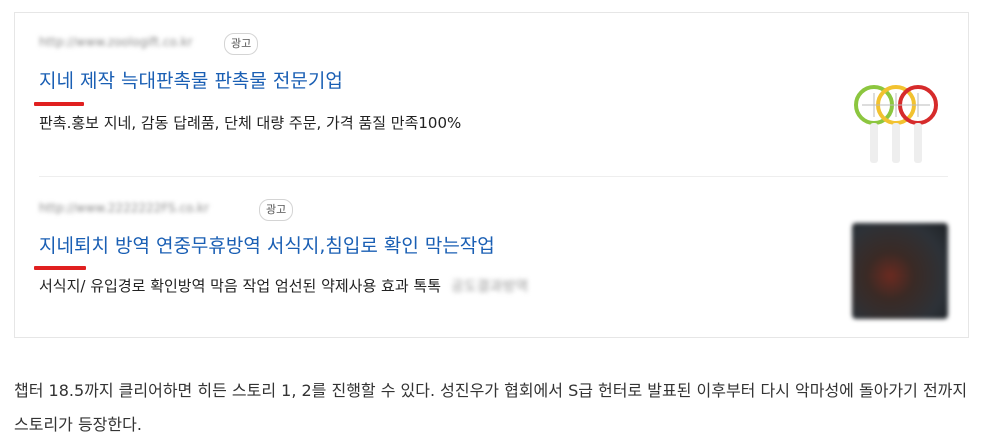 Image resolution: width=983 pixels, height=442 pixels. Describe the element at coordinates (250, 123) in the screenshot. I see `ad-description: 판촉.홍보 지네, 감동 답례품, 단체 대량 주문, 가격 품질 만족100%` at that location.